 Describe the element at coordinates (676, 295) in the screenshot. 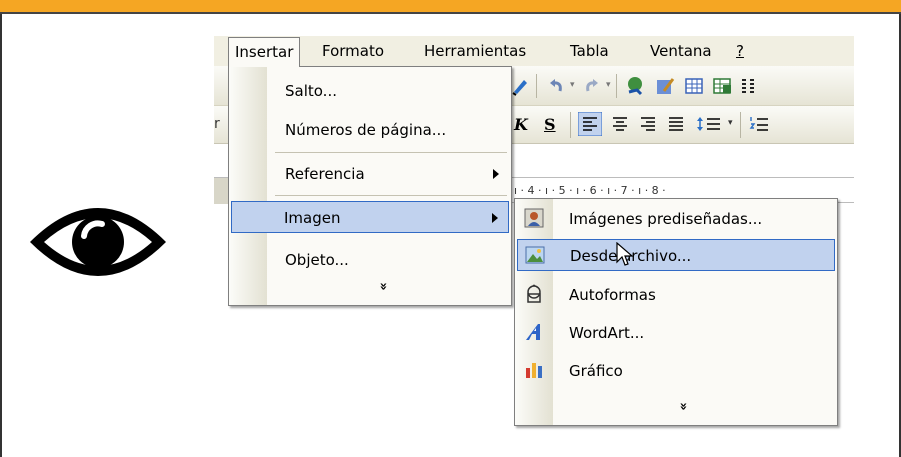

I see `submenu-item-autoformas: Autoformas` at that location.